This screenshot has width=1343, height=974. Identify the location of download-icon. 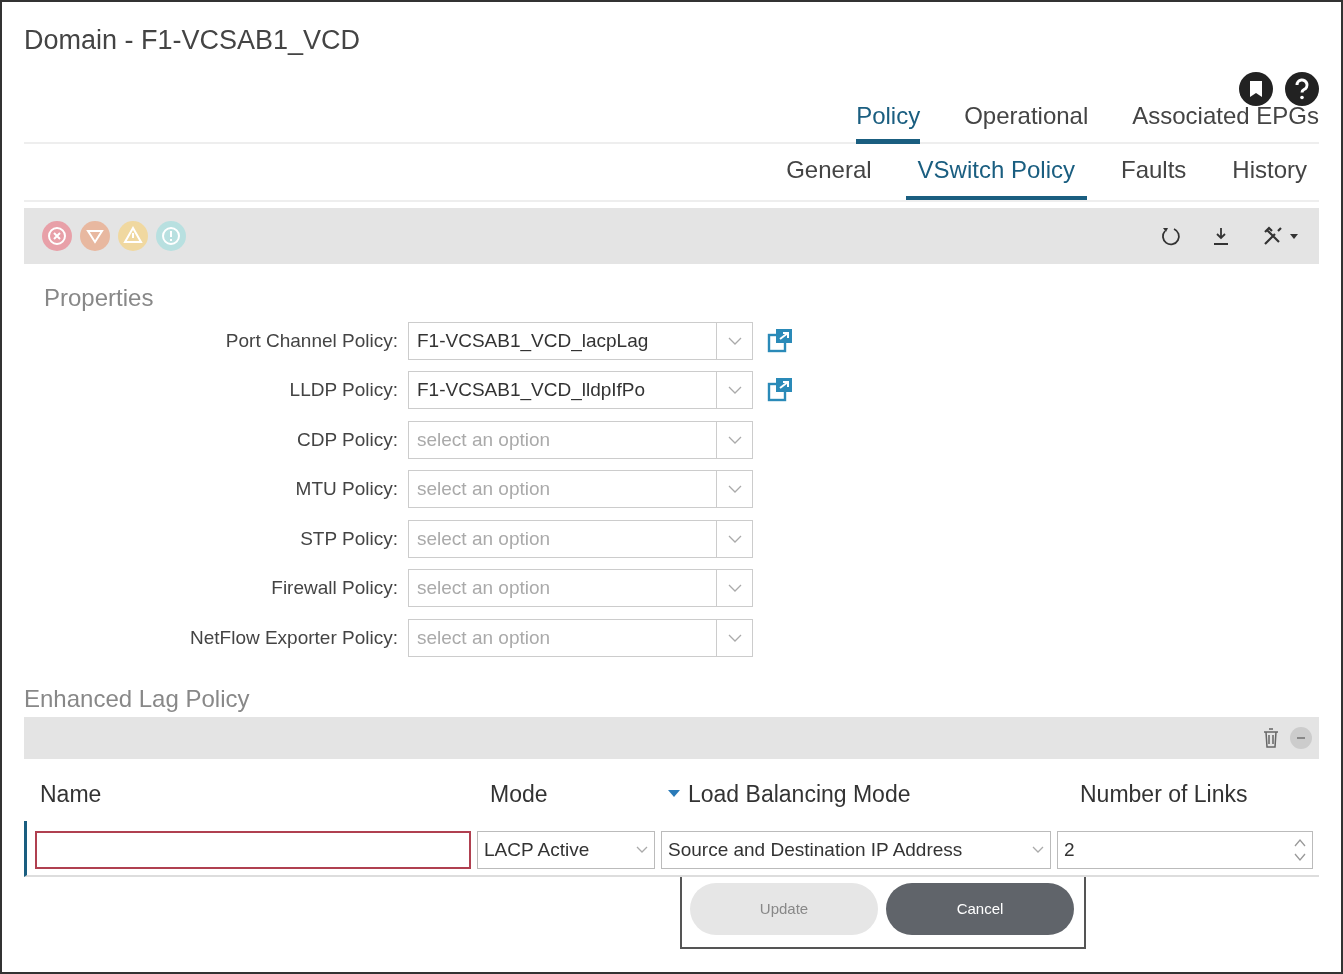
(1221, 236).